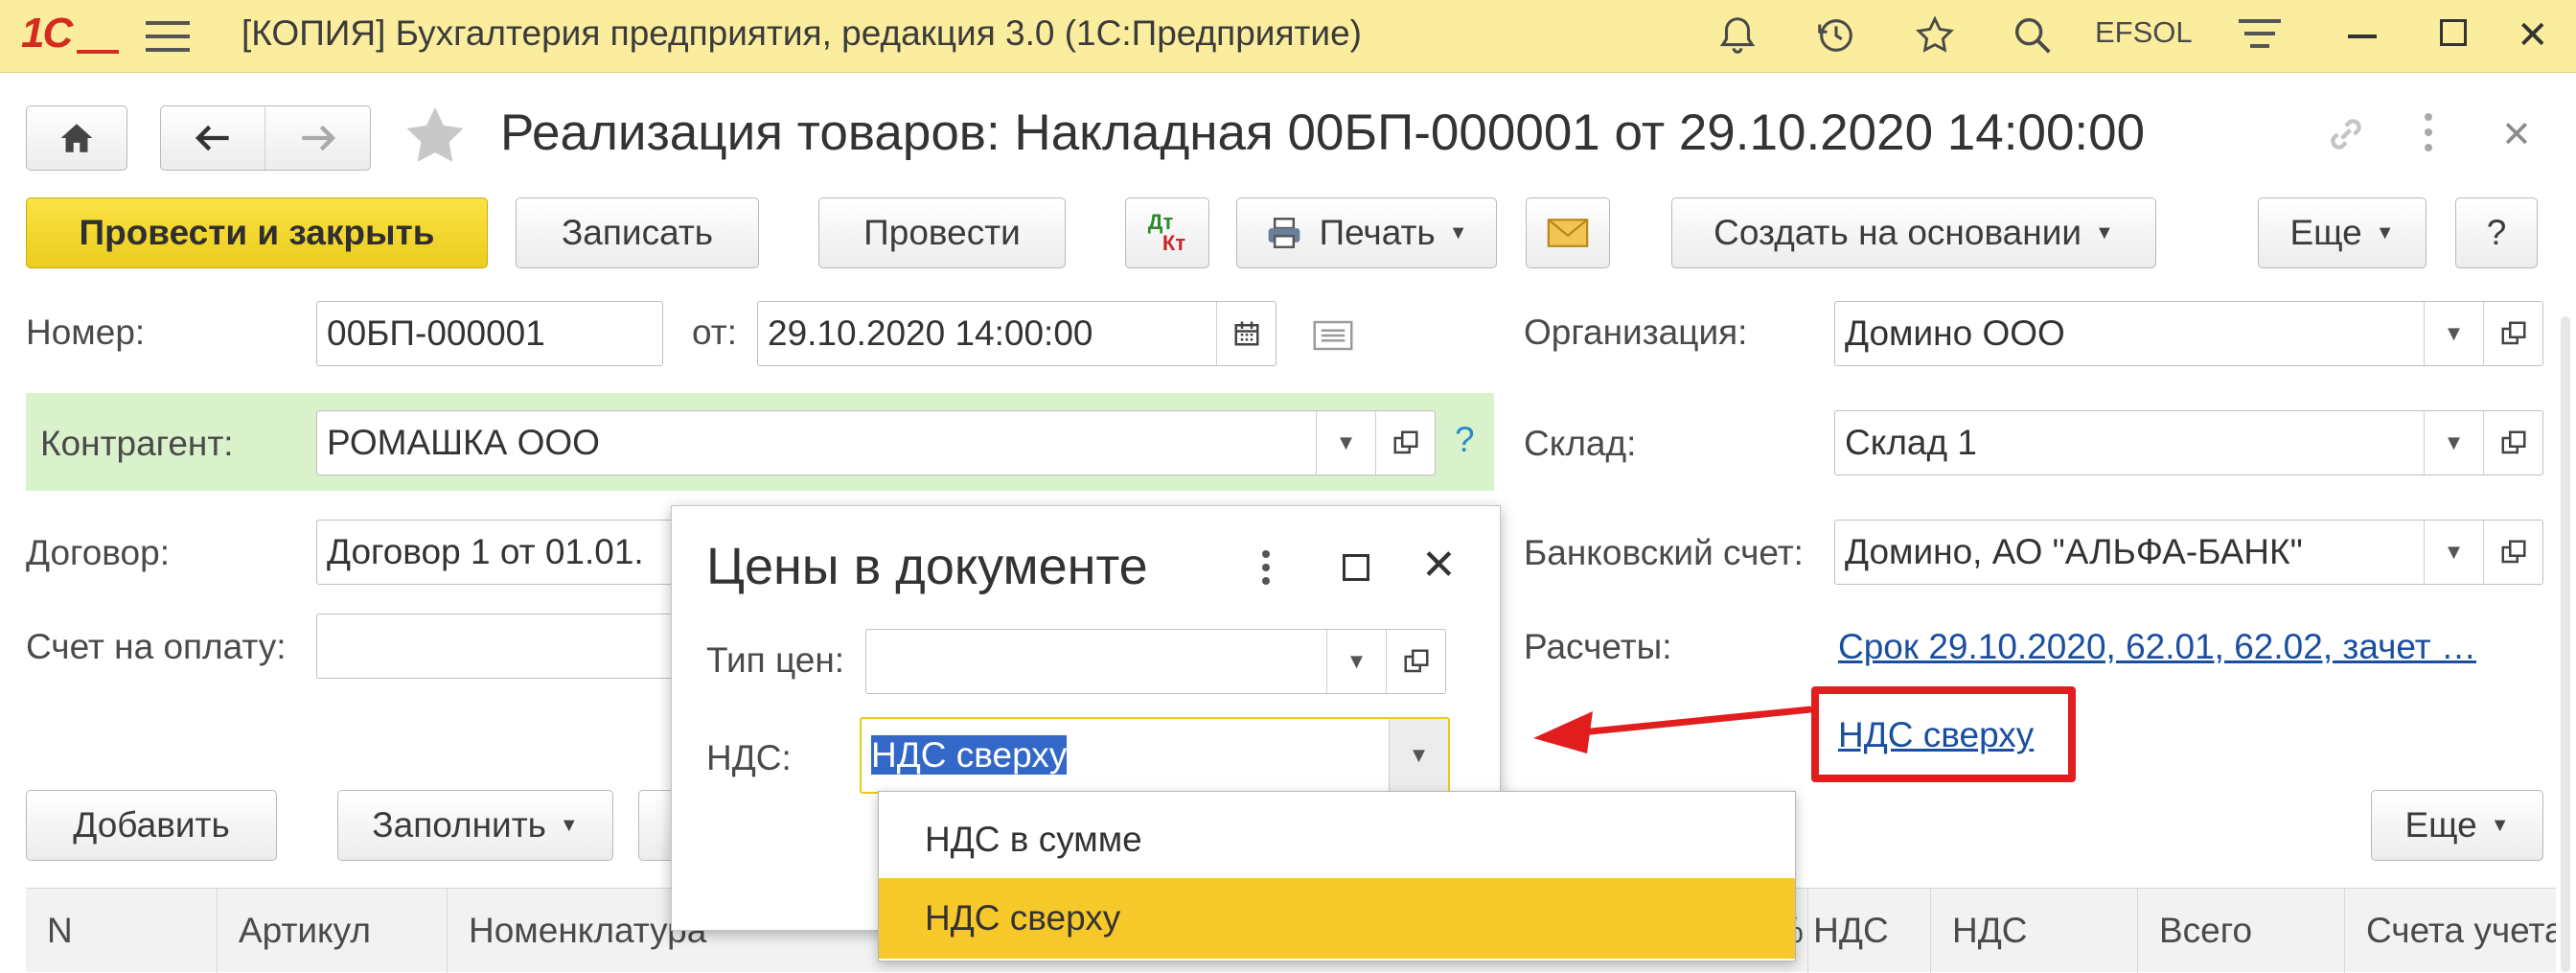 The width and height of the screenshot is (2576, 973). What do you see at coordinates (257, 232) in the screenshot?
I see `post-and-close-button: Провести и закрыть` at bounding box center [257, 232].